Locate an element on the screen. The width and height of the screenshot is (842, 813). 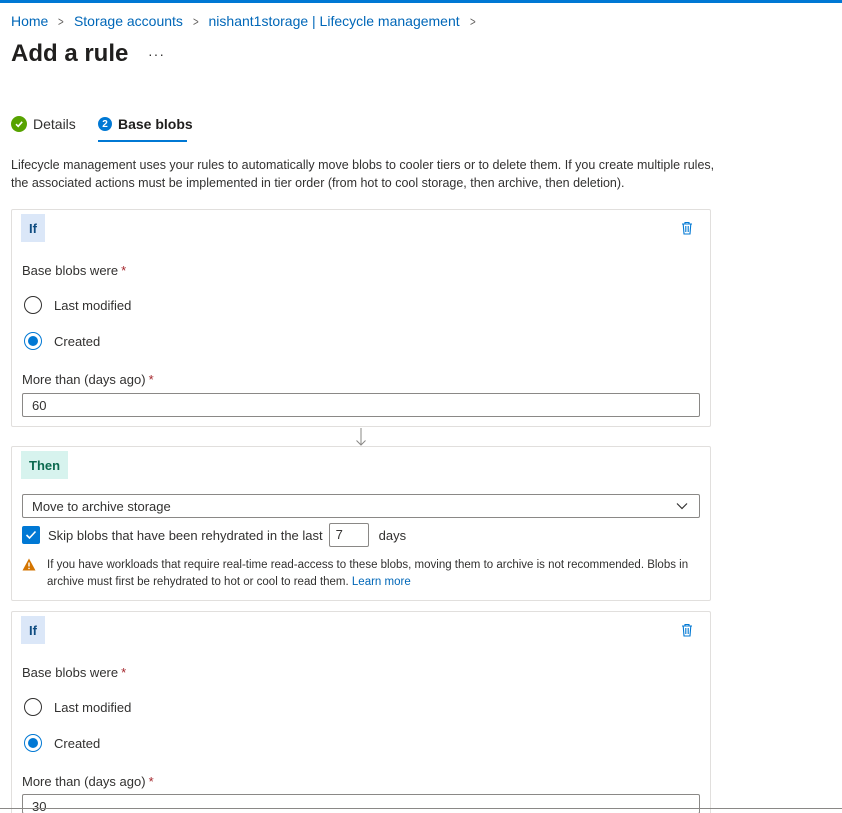
tab-details-label: Details is located at coordinates (54, 124).